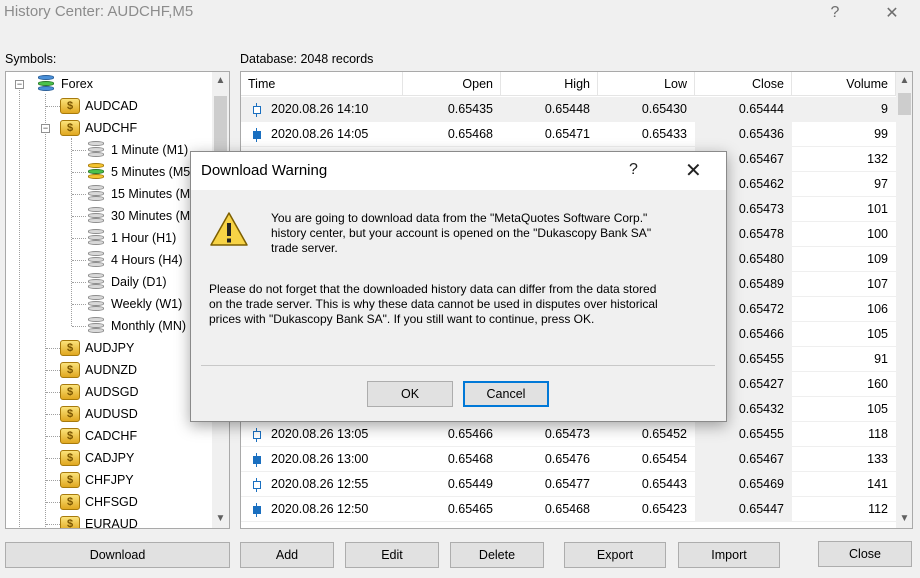 This screenshot has width=920, height=578. Describe the element at coordinates (729, 555) in the screenshot. I see `import-button: Import` at that location.